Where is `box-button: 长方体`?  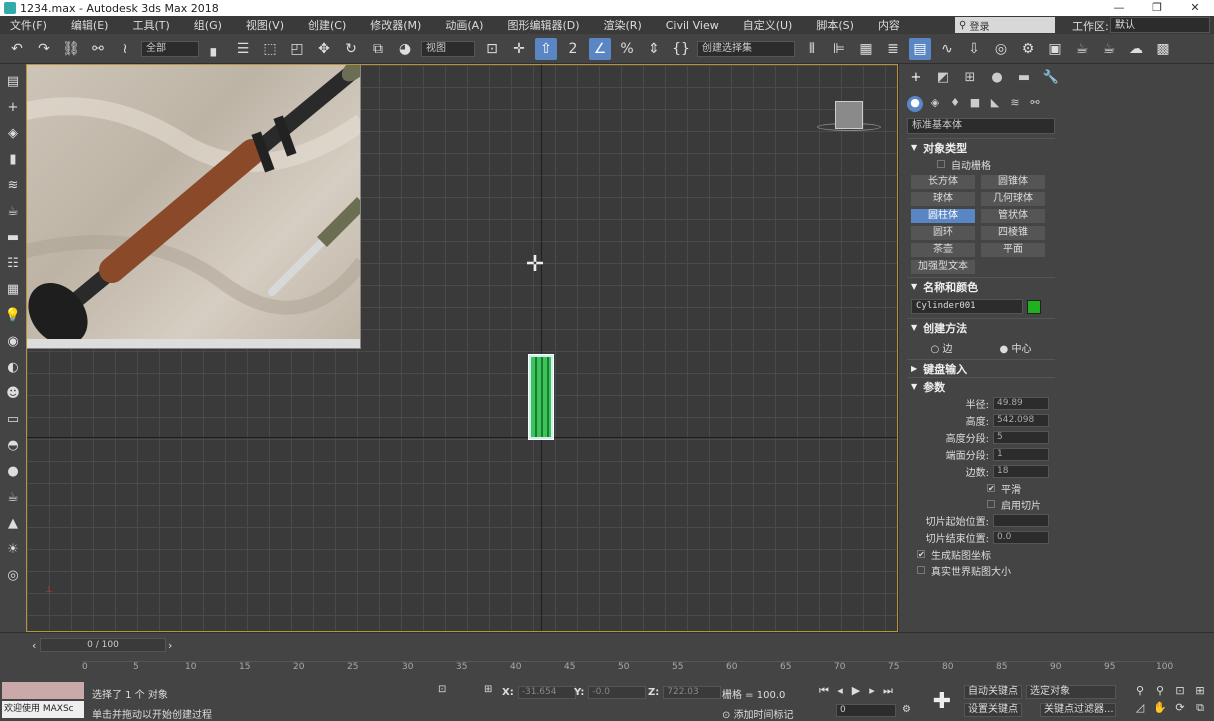 box-button: 长方体 is located at coordinates (943, 182).